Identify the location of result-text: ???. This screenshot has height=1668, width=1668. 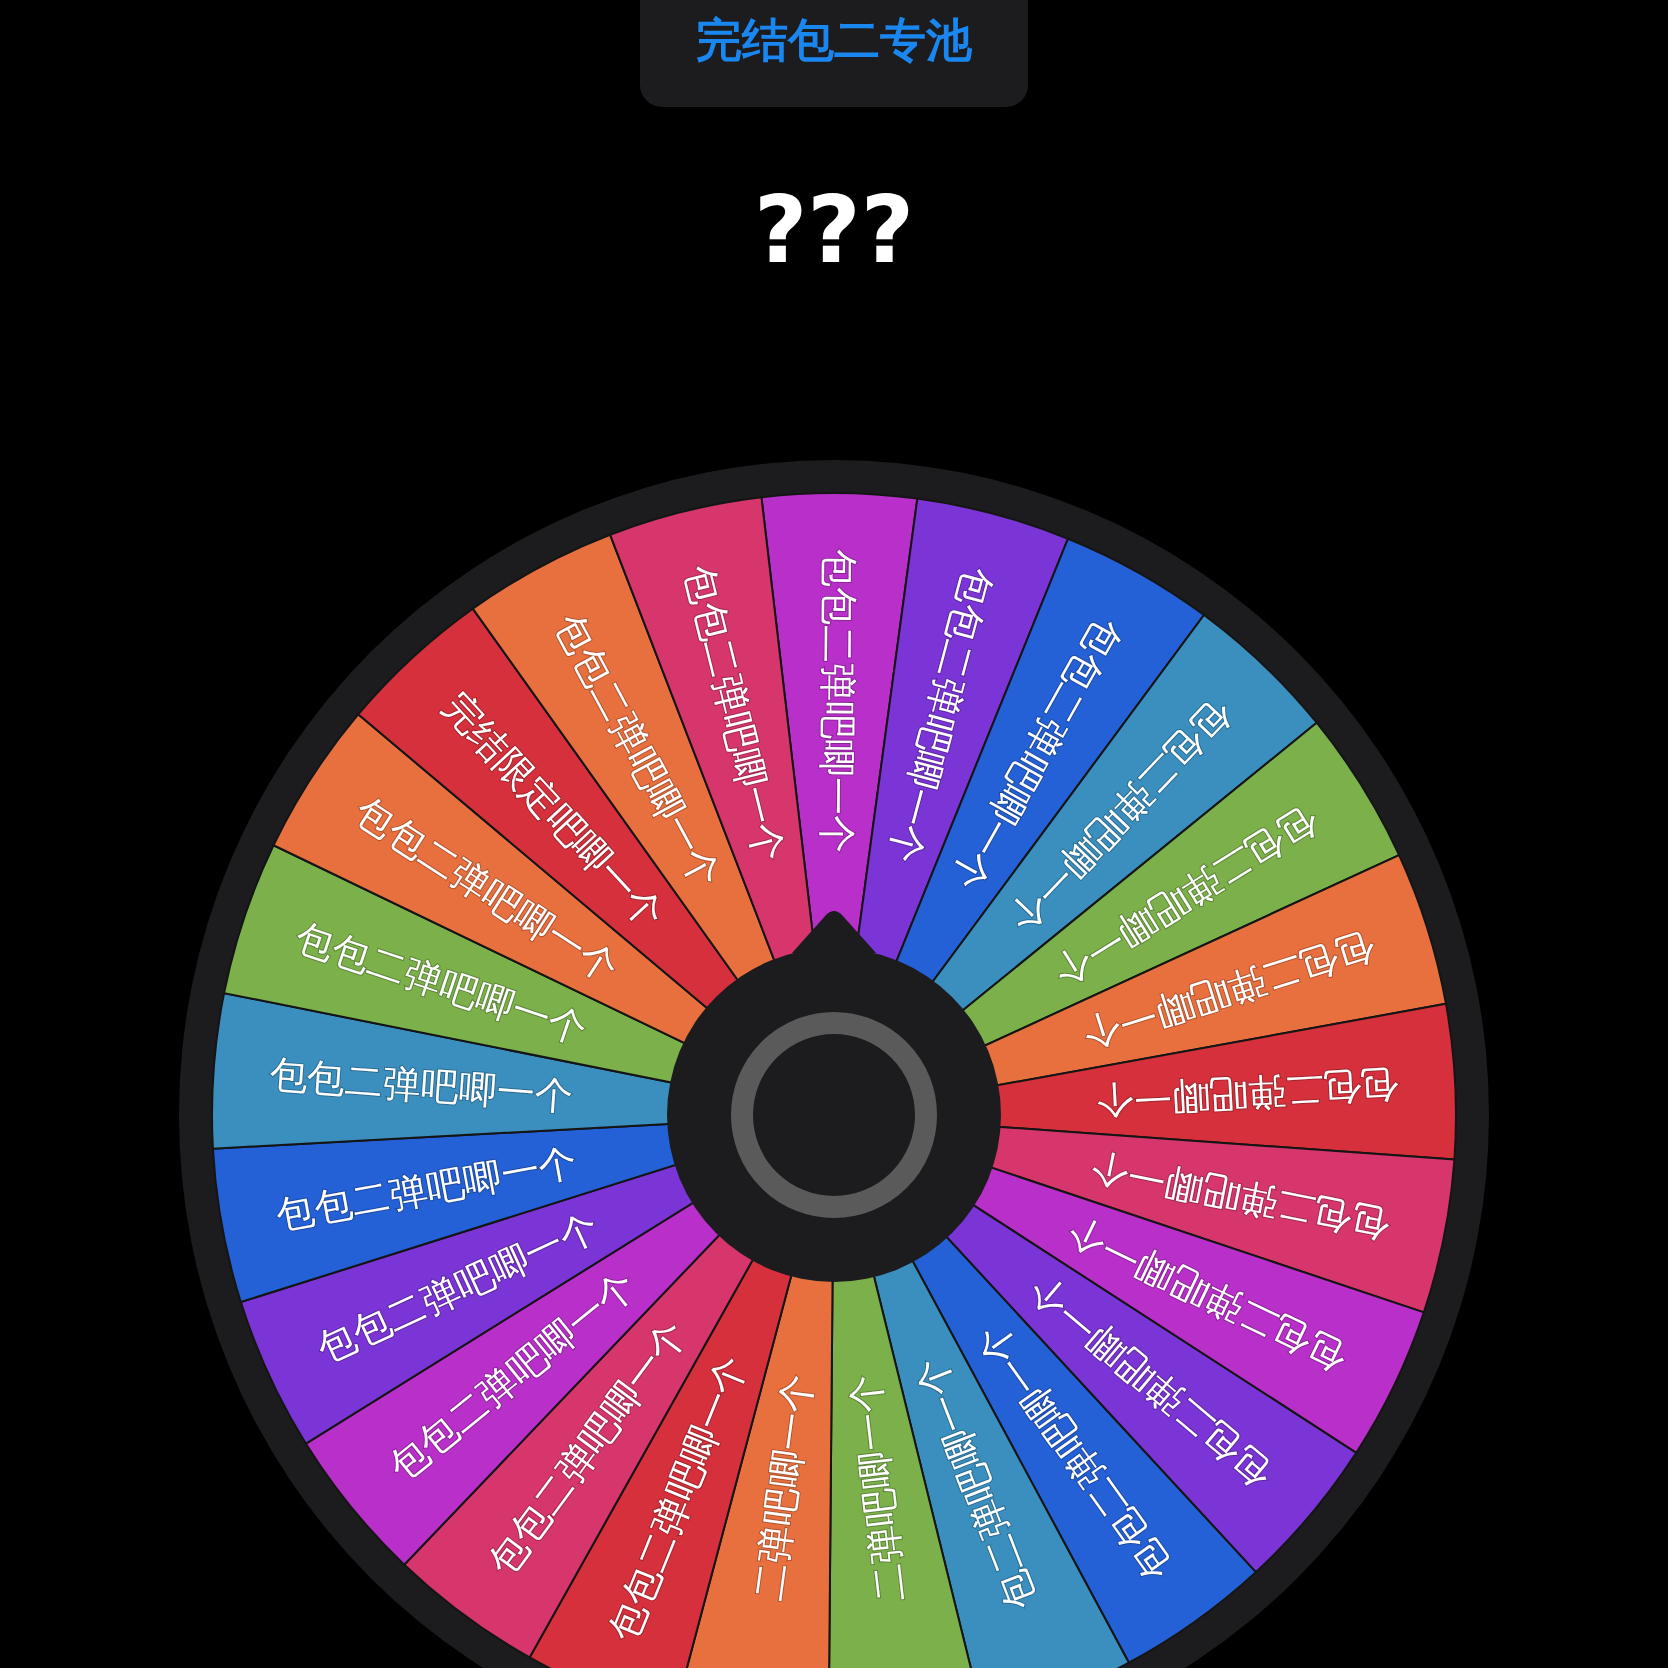
(834, 231).